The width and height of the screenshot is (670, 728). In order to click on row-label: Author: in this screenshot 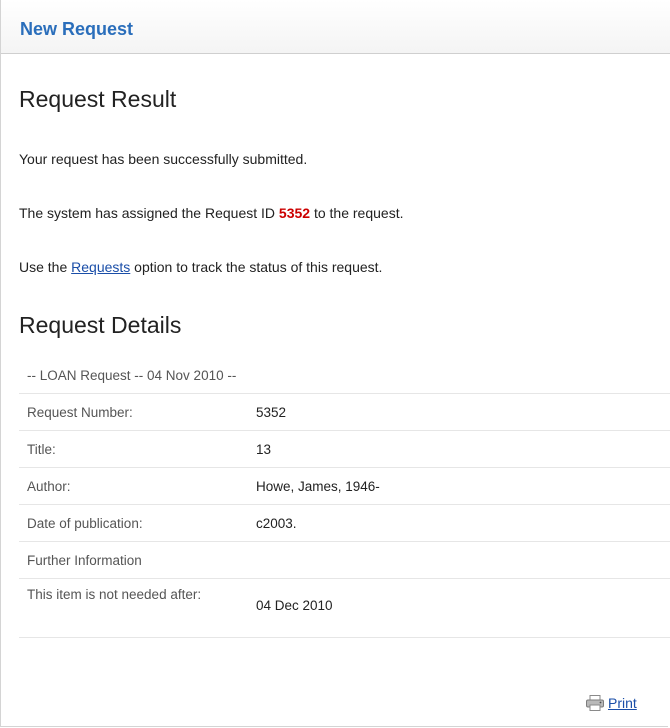, I will do `click(49, 486)`.